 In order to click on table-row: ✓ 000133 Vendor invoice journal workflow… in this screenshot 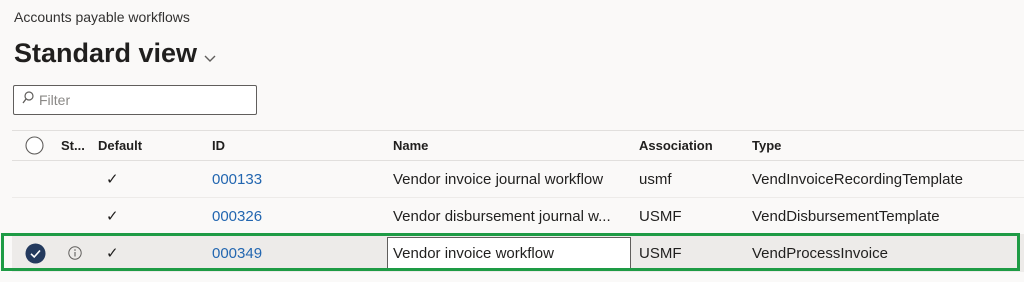, I will do `click(518, 179)`.